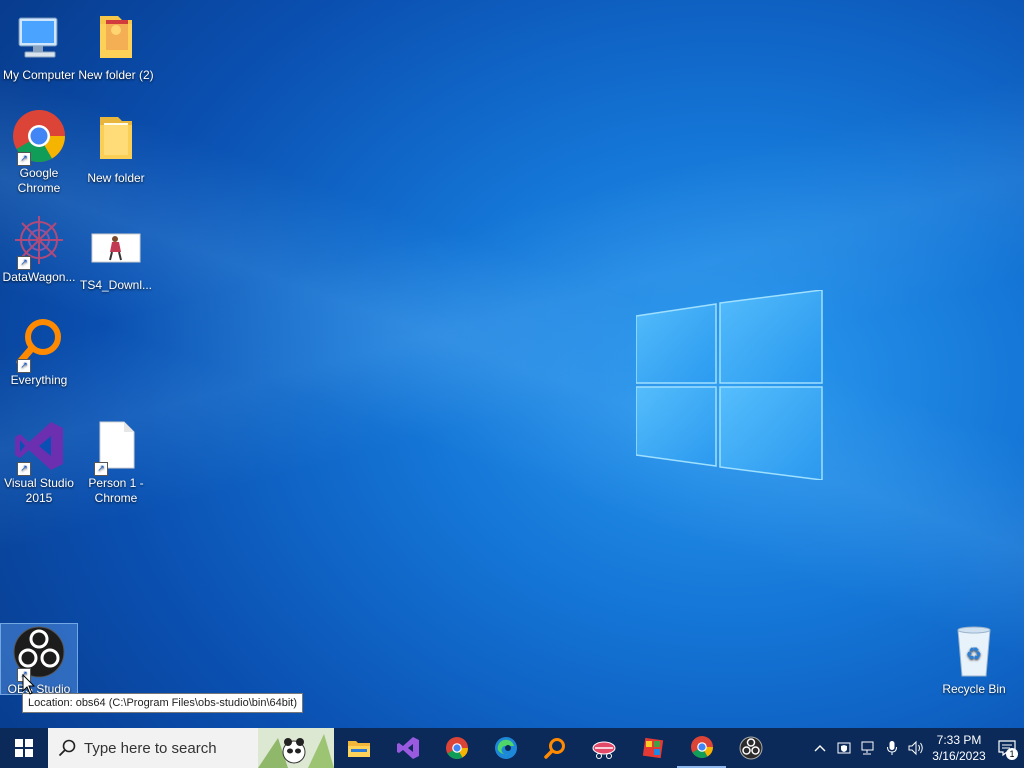 This screenshot has height=768, width=1024. I want to click on desktop-icon-recycle-bin: ♻ Recycle Bin, so click(974, 660).